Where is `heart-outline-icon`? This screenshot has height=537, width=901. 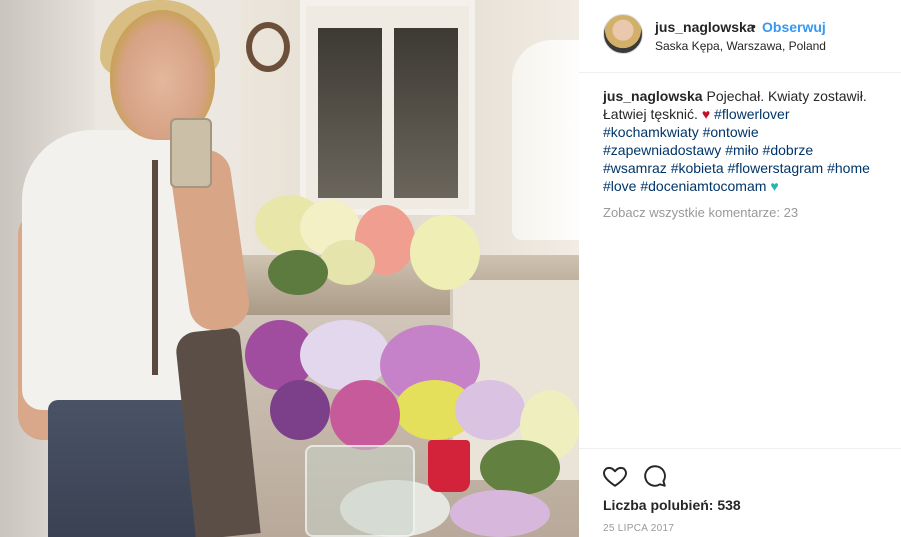
heart-outline-icon is located at coordinates (615, 476).